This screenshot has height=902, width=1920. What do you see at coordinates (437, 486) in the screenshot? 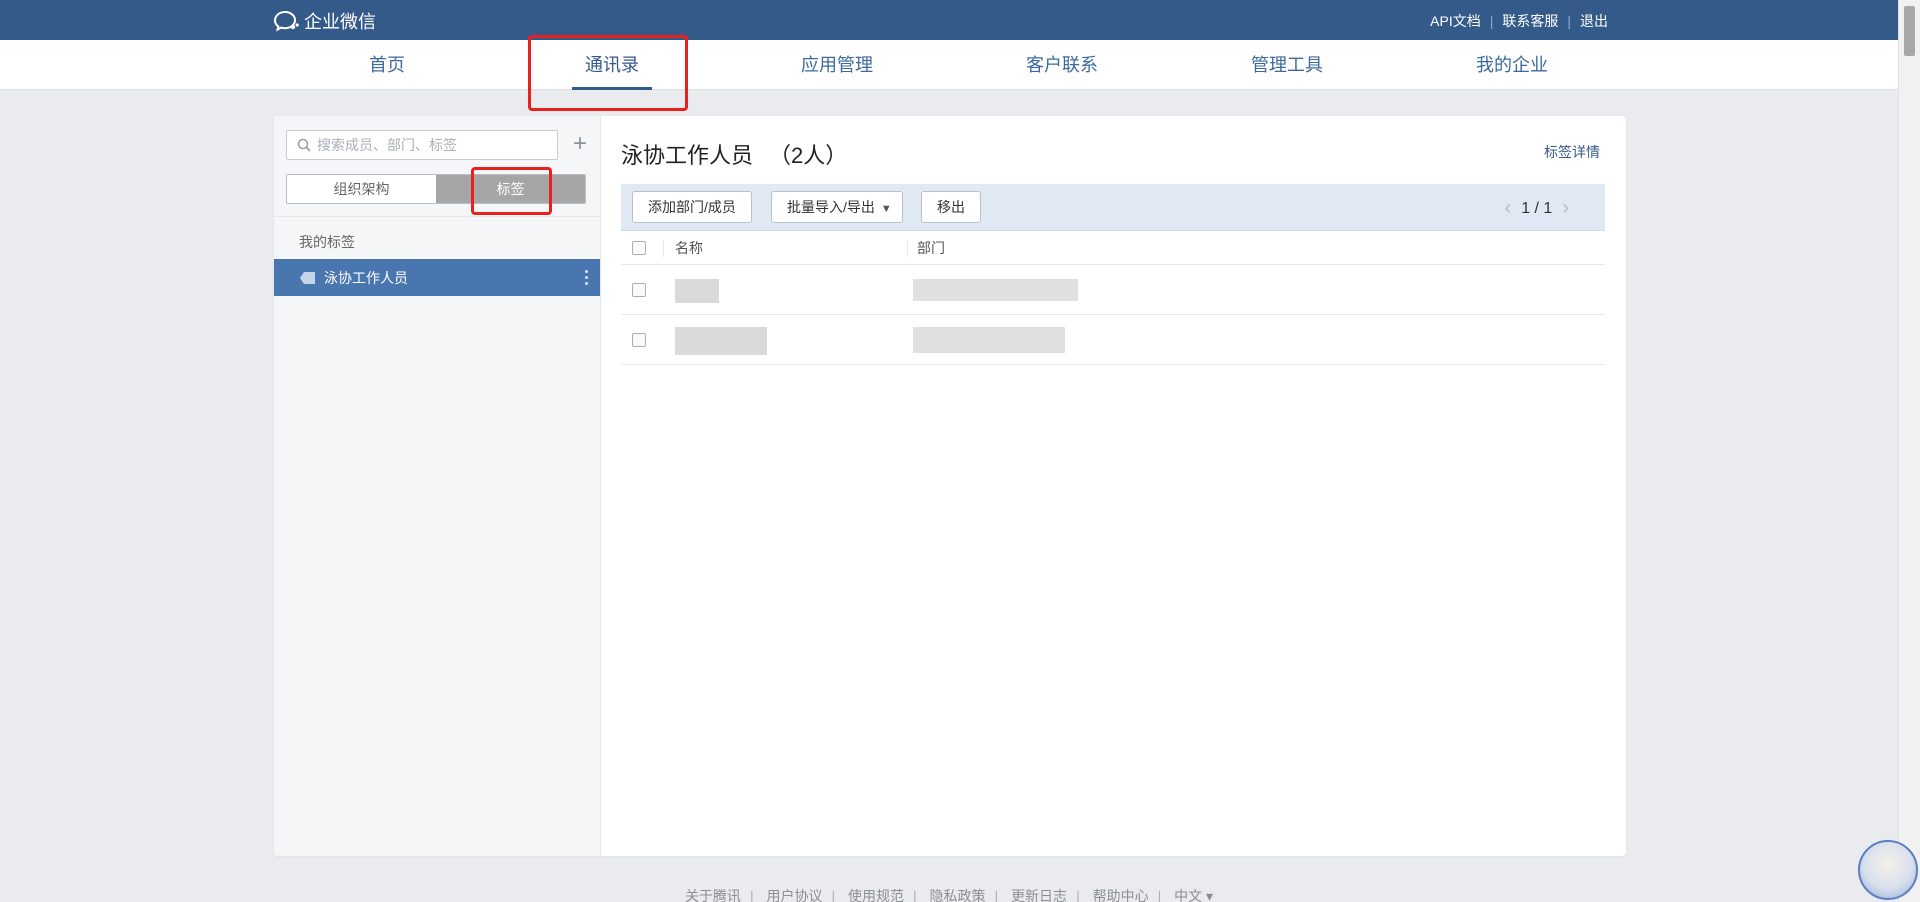
I see `contacts-sidebar: 搜索成员、部门、标签 + 组织架构 标签 我的标签 泳协工作人员` at bounding box center [437, 486].